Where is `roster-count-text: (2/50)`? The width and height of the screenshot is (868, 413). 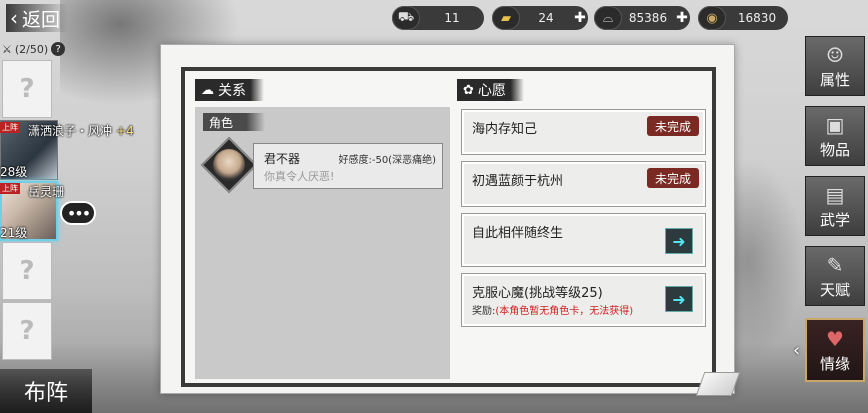 roster-count-text: (2/50) is located at coordinates (31, 49).